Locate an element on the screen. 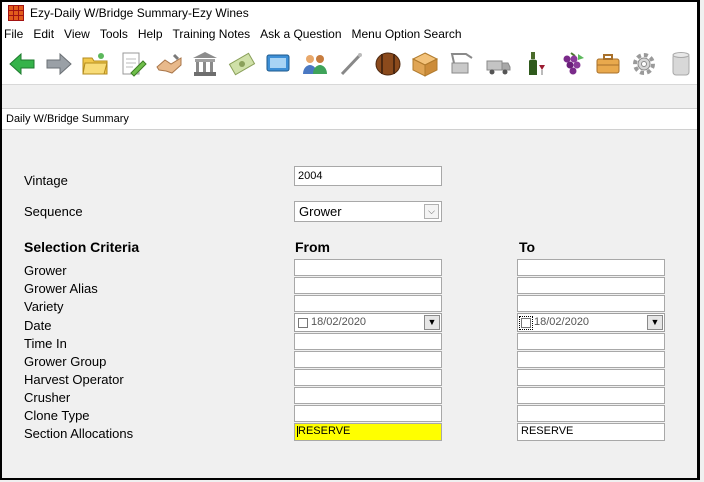 The height and width of the screenshot is (482, 704). grower-from-input is located at coordinates (368, 267).